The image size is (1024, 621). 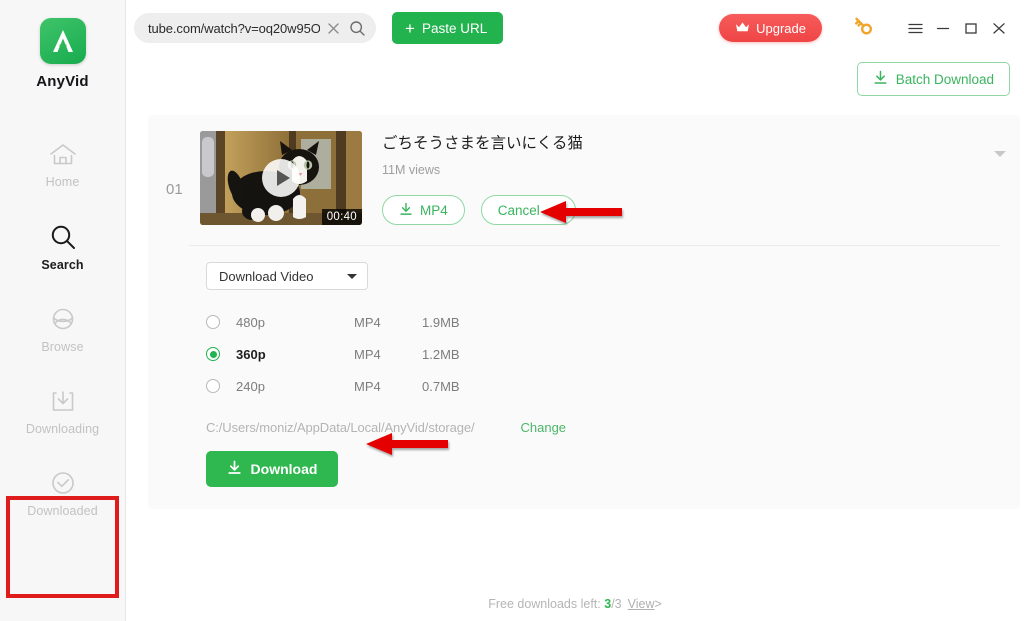 What do you see at coordinates (234, 28) in the screenshot?
I see `search-input: tube.com/watch?v=oq20w95OlSY` at bounding box center [234, 28].